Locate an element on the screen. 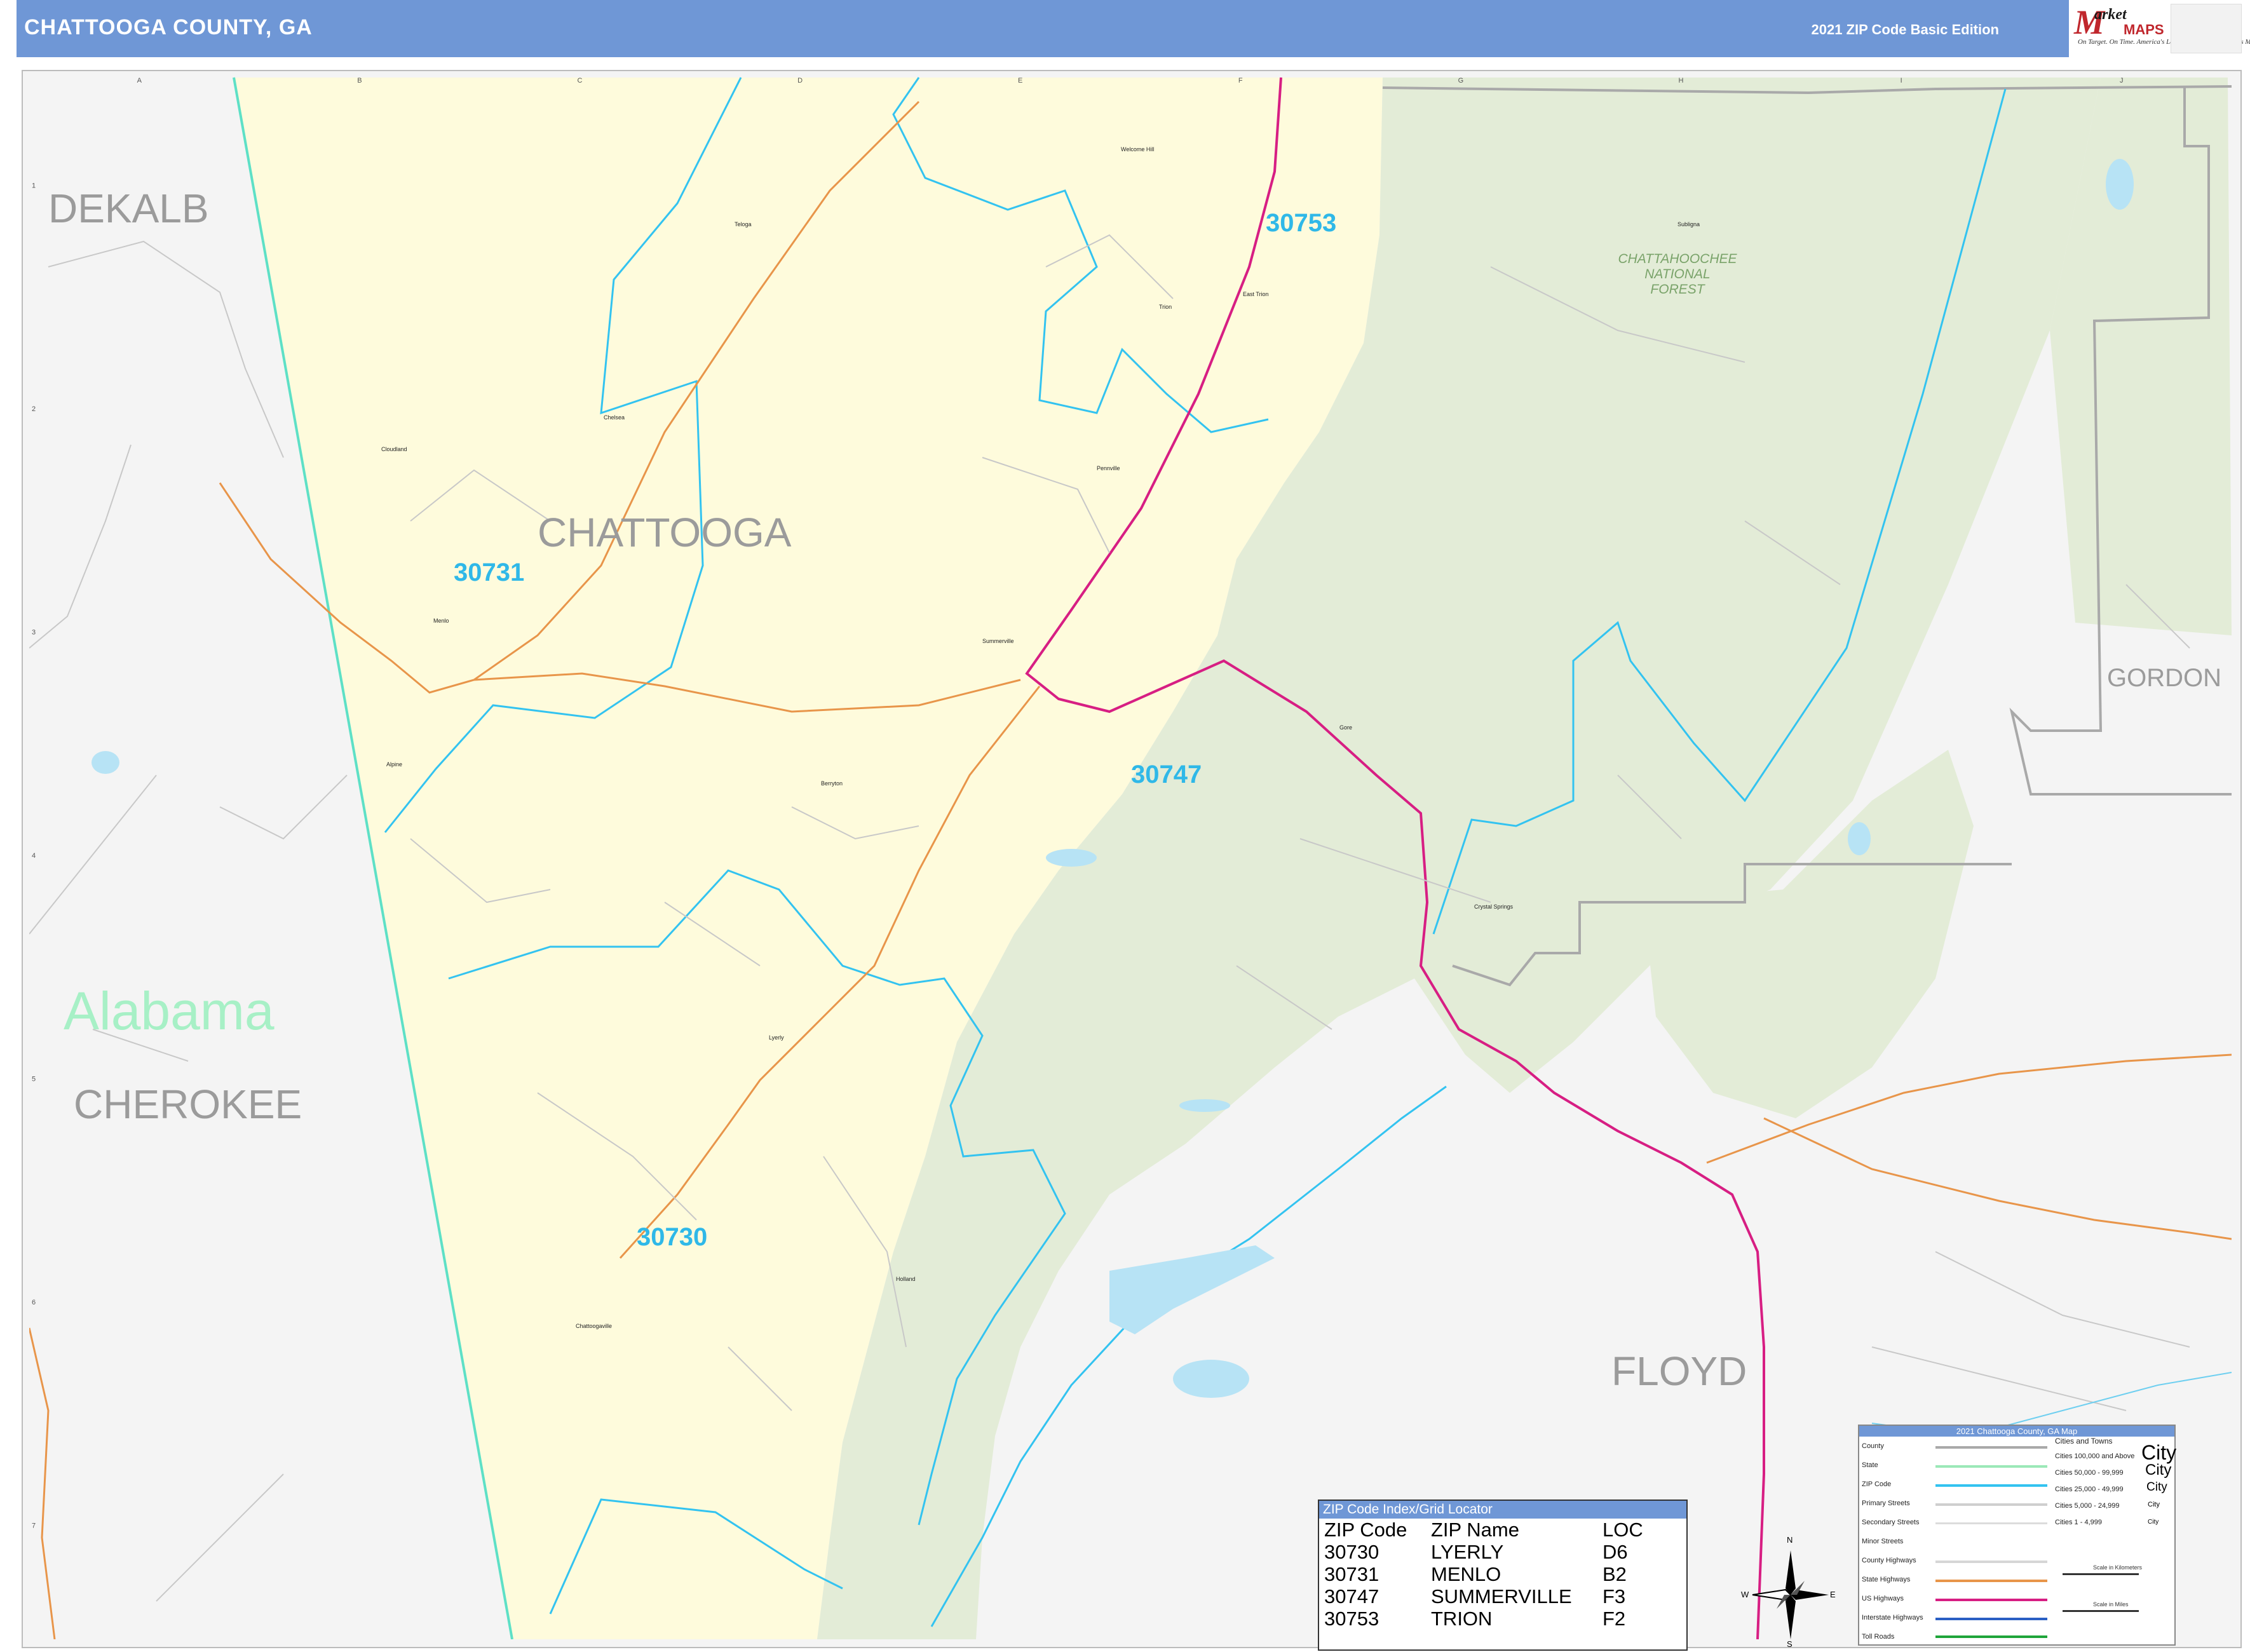 The image size is (2250, 1652). grid-column-label: D is located at coordinates (800, 81).